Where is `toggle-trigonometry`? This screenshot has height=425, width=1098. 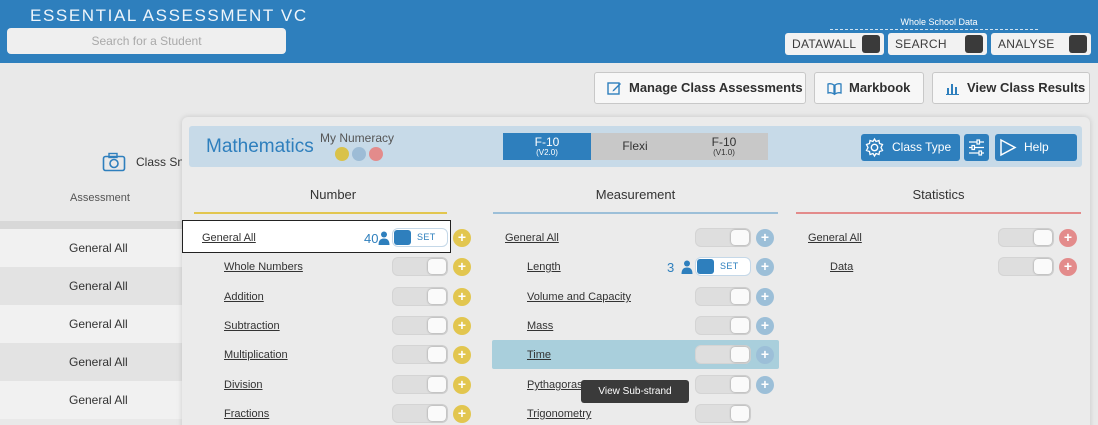
toggle-trigonometry is located at coordinates (723, 413).